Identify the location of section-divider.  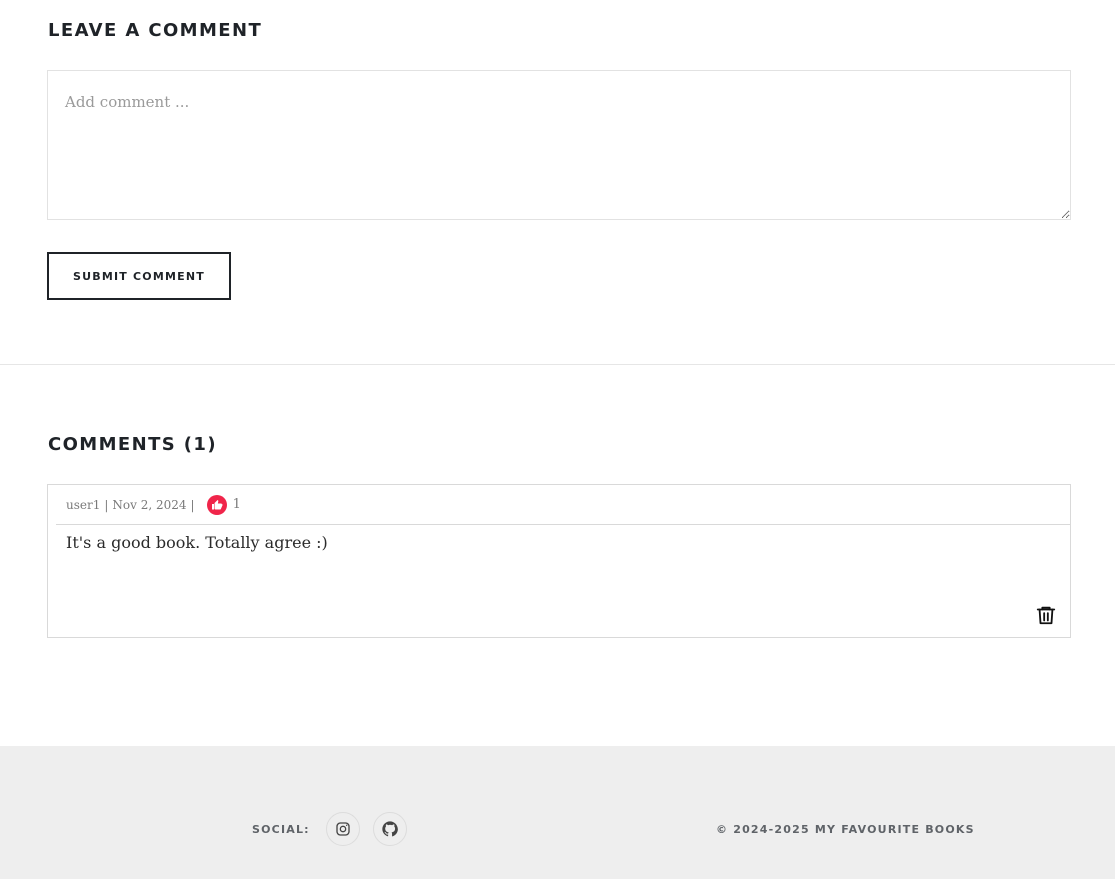
(557, 364).